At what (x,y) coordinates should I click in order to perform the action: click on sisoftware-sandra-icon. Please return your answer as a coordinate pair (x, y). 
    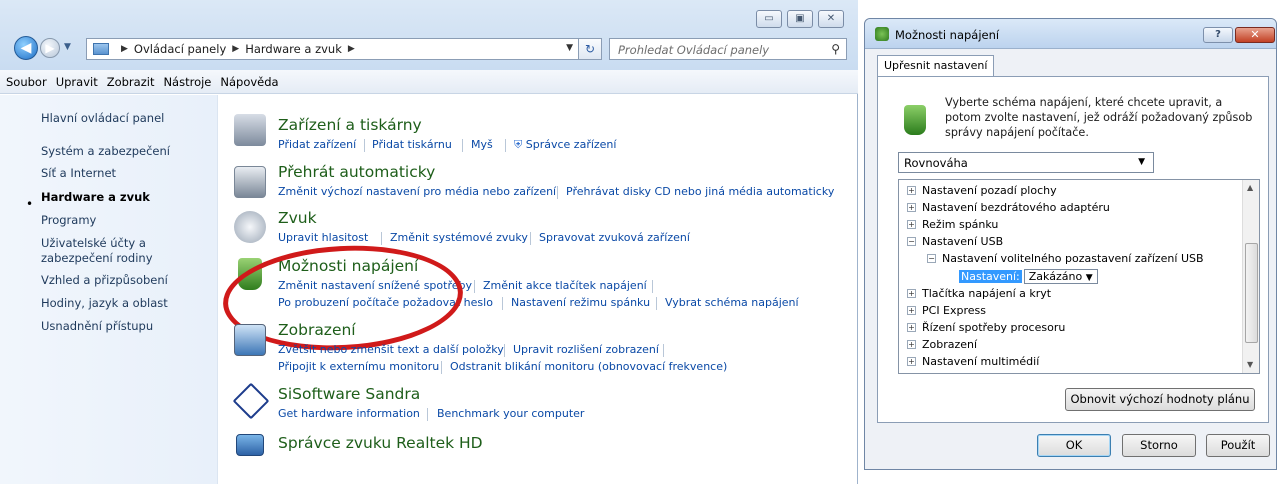
    Looking at the image, I should click on (251, 401).